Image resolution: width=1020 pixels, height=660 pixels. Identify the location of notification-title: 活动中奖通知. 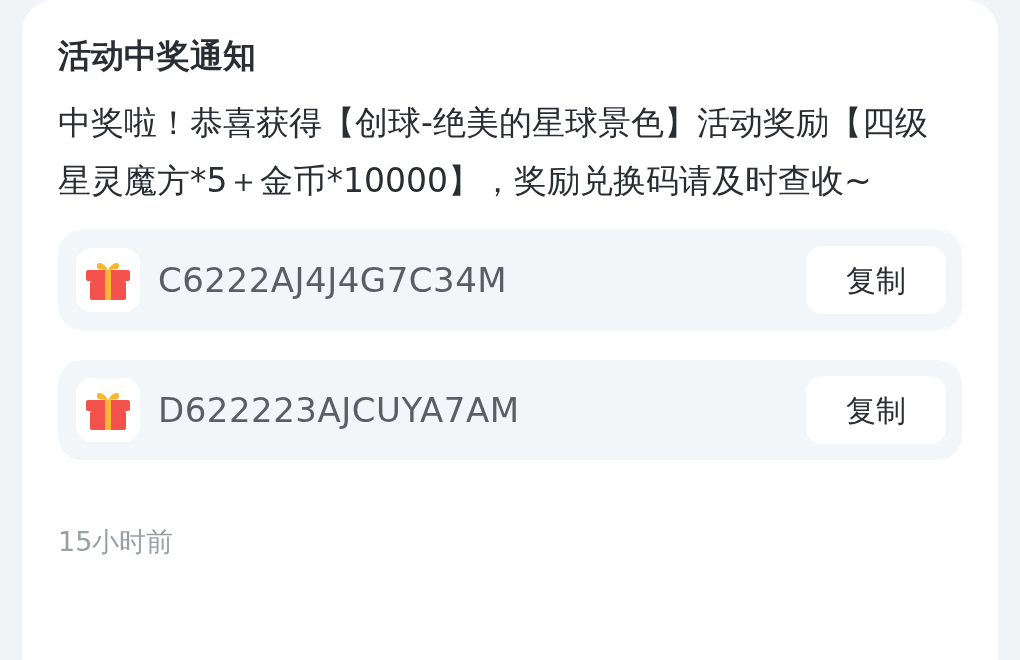
(157, 56).